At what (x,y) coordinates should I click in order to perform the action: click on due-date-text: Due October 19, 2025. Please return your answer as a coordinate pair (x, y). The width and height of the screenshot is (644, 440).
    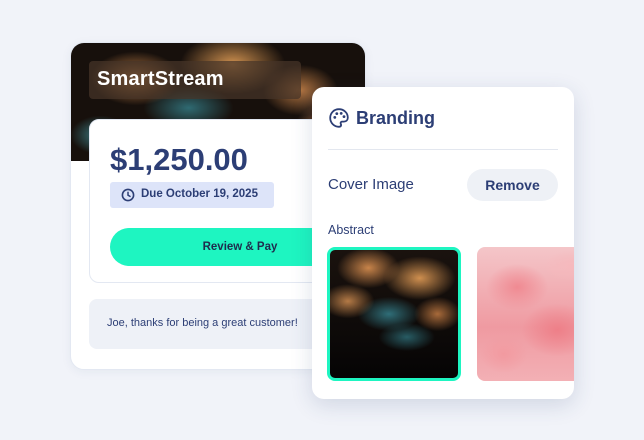
    Looking at the image, I should click on (199, 194).